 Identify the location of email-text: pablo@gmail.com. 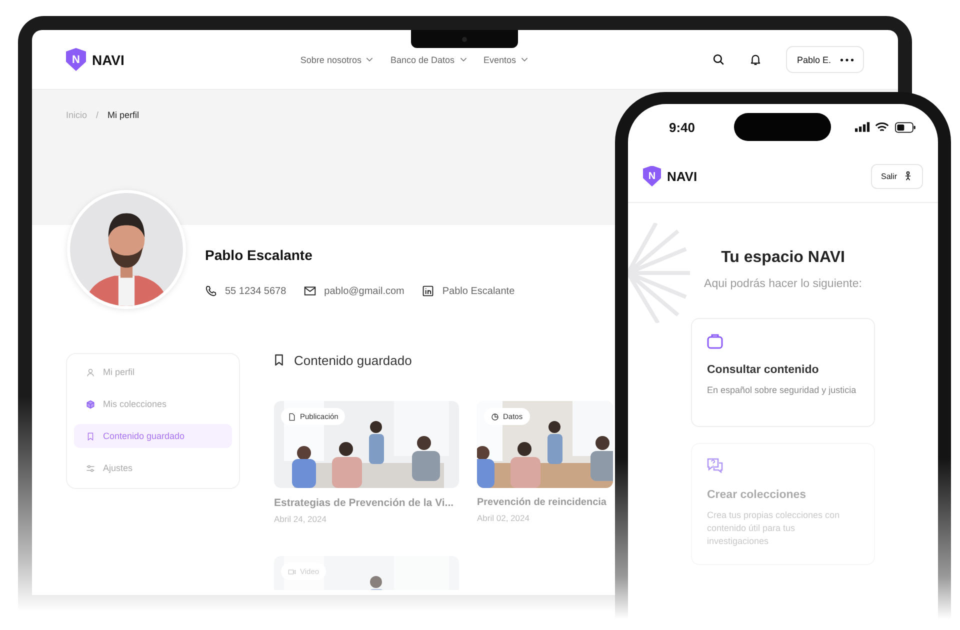
(364, 291).